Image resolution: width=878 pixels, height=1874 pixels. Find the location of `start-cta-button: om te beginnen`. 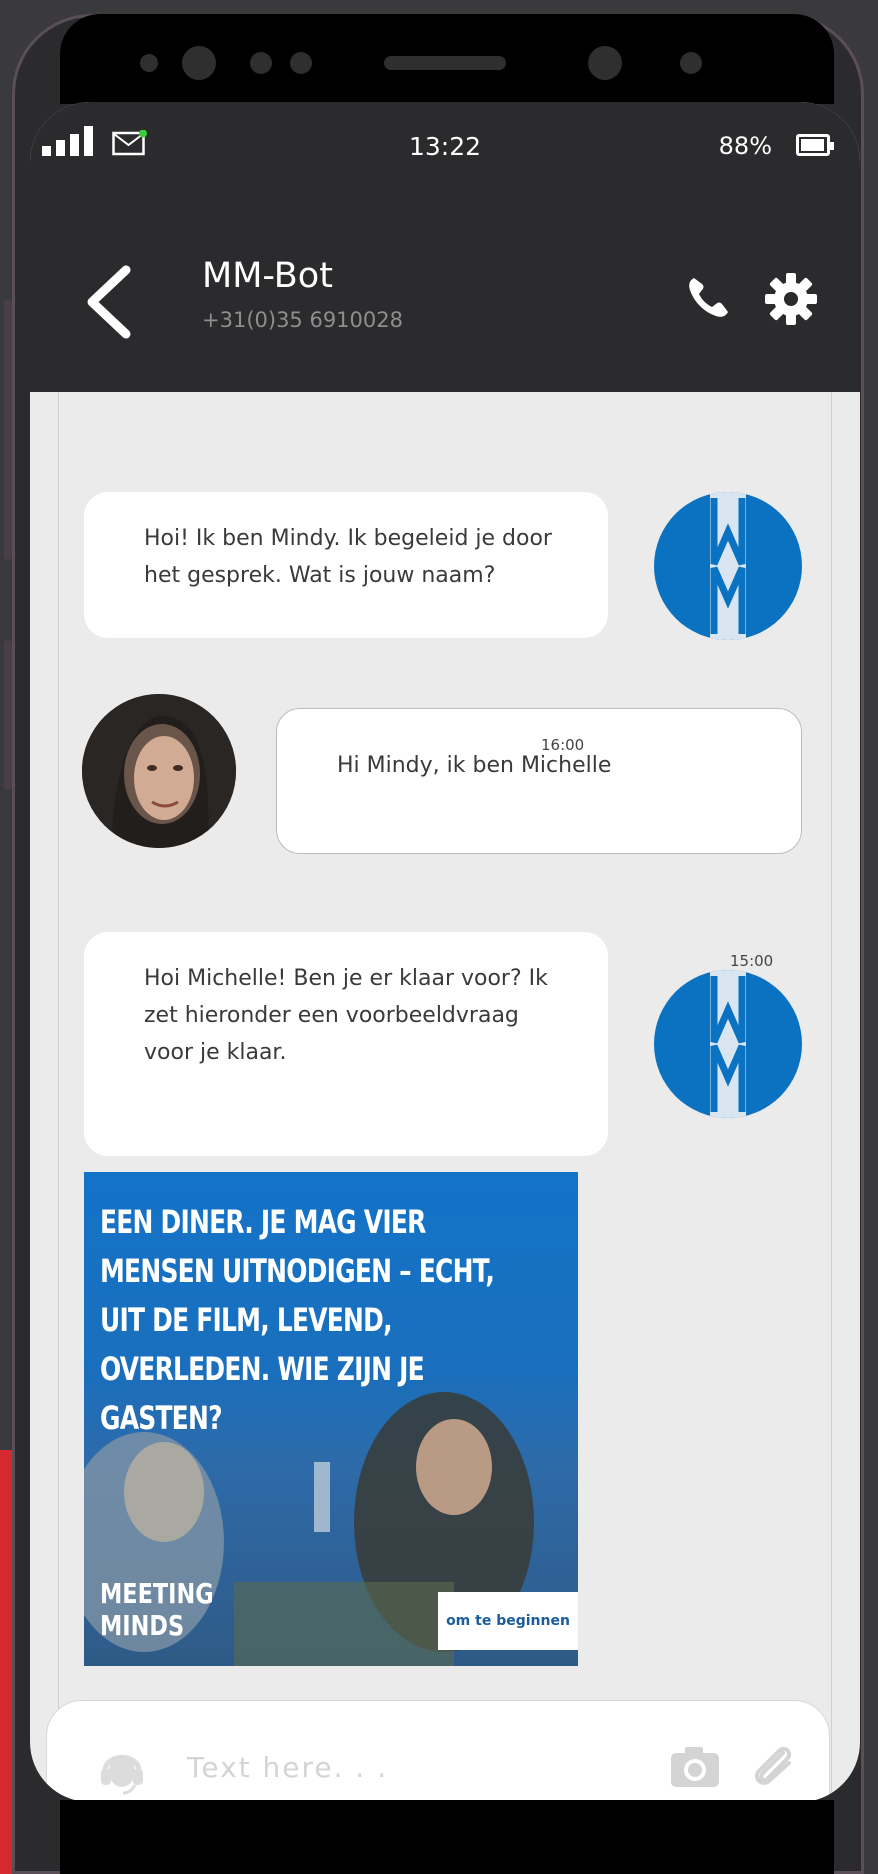

start-cta-button: om te beginnen is located at coordinates (508, 1621).